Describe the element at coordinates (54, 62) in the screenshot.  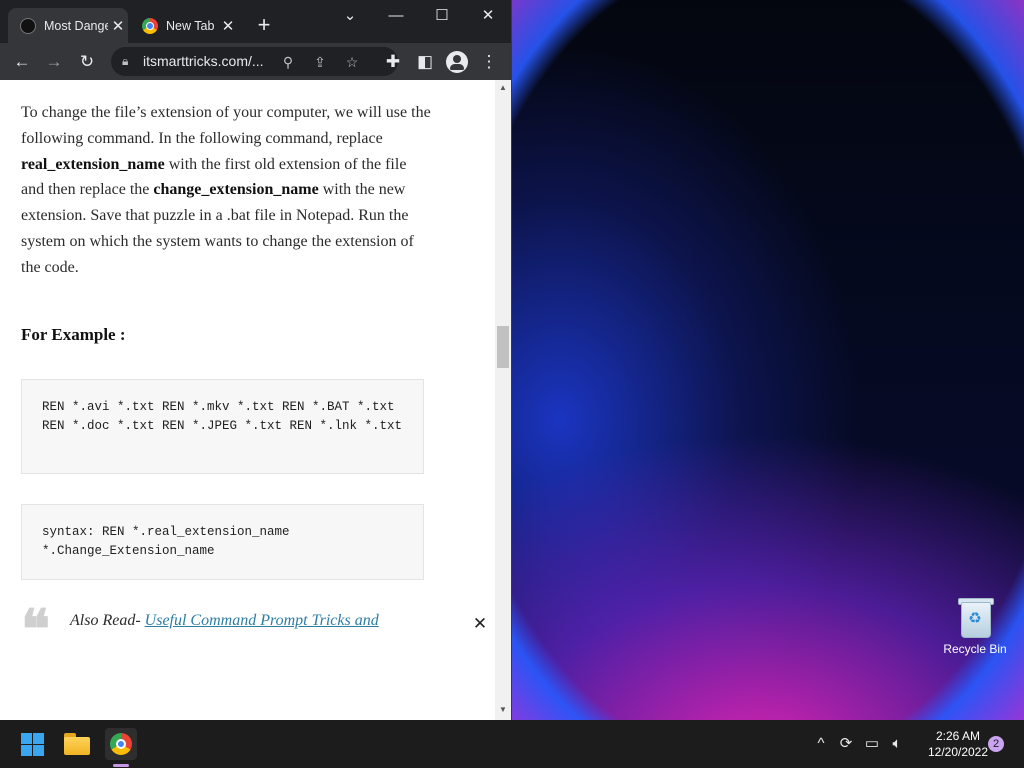
I see `forward-icon: →` at that location.